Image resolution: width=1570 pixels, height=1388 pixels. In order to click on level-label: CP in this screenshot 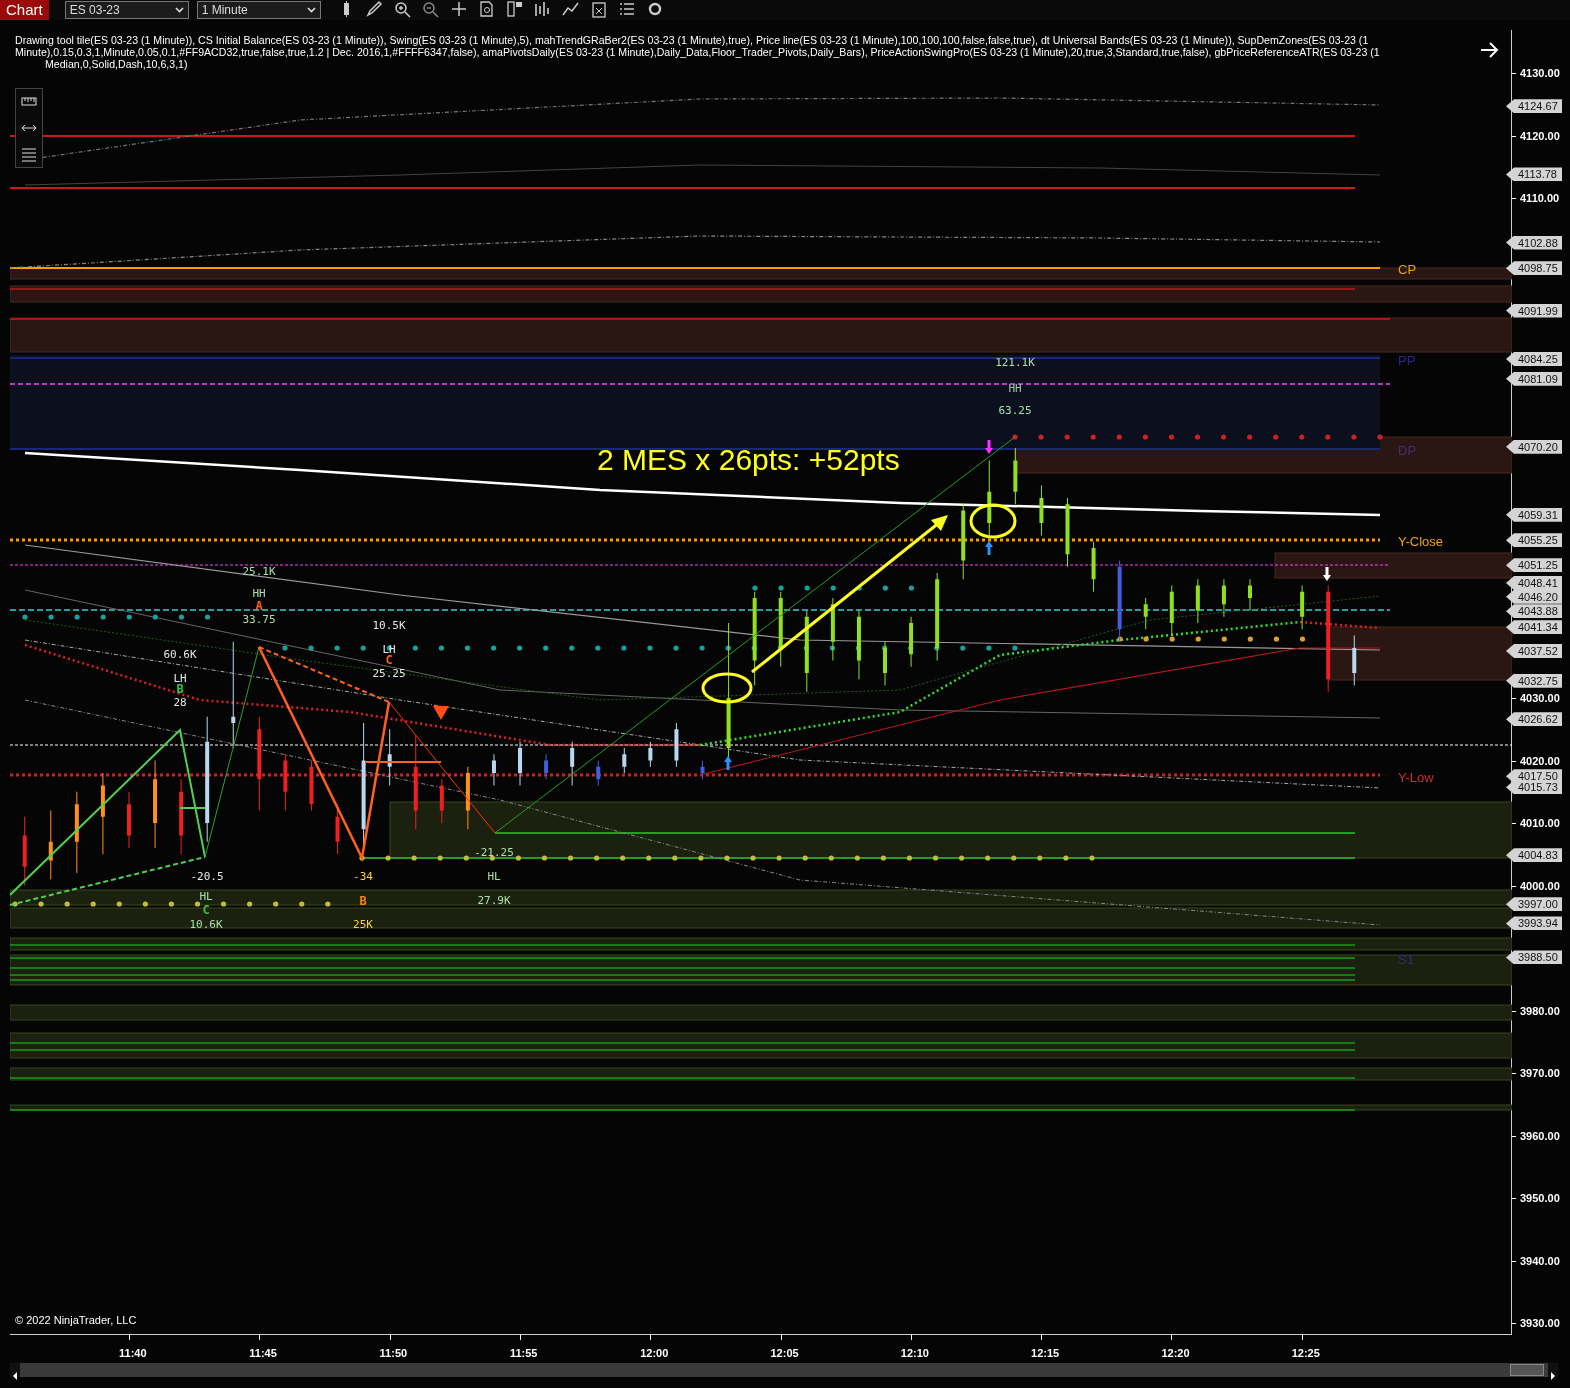, I will do `click(1407, 269)`.